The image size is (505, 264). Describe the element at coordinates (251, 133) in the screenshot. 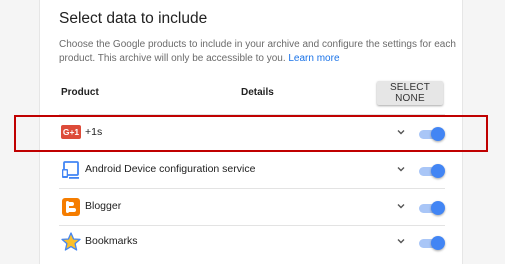

I see `highlight-box` at that location.